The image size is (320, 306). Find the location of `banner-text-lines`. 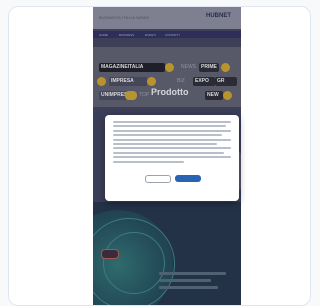

banner-text-lines is located at coordinates (196, 282).